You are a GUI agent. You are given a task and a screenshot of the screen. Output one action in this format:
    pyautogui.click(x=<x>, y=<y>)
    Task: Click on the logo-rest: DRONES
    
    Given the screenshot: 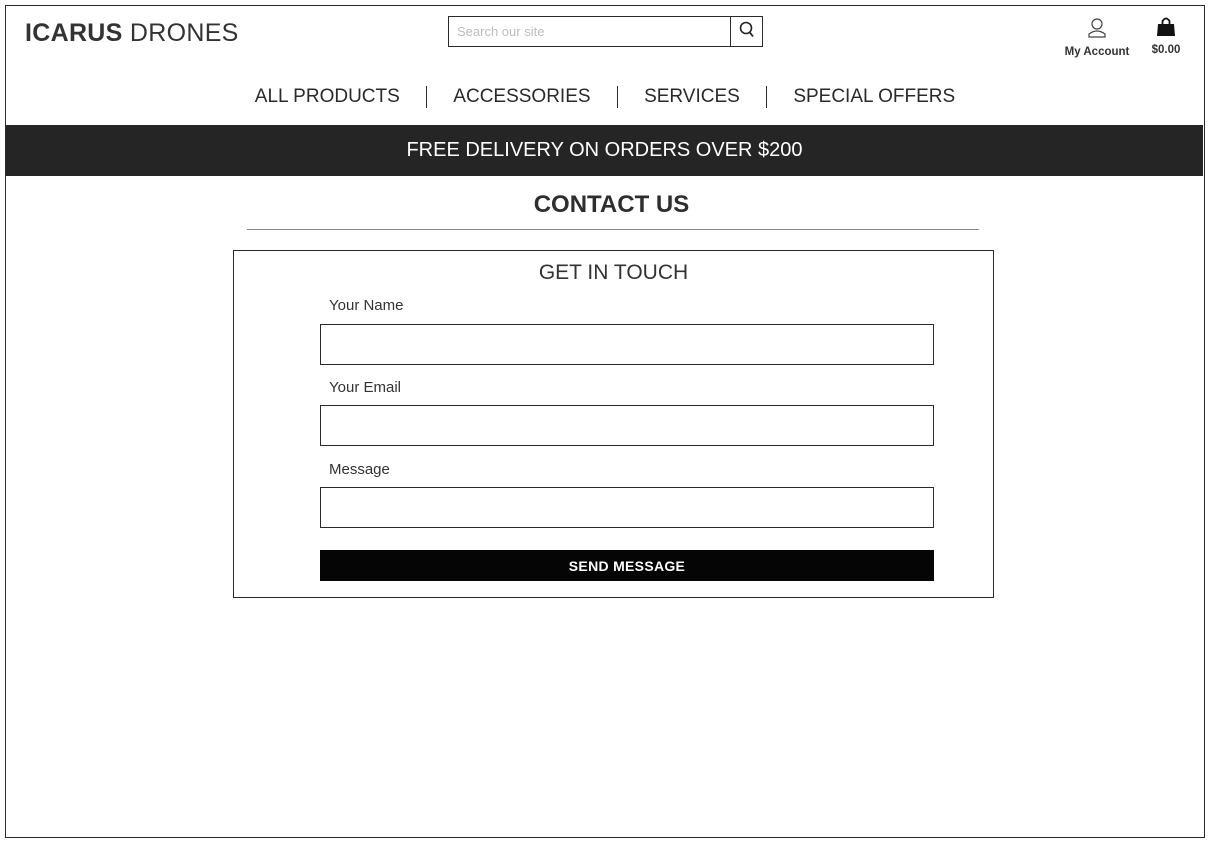 What is the action you would take?
    pyautogui.click(x=184, y=33)
    